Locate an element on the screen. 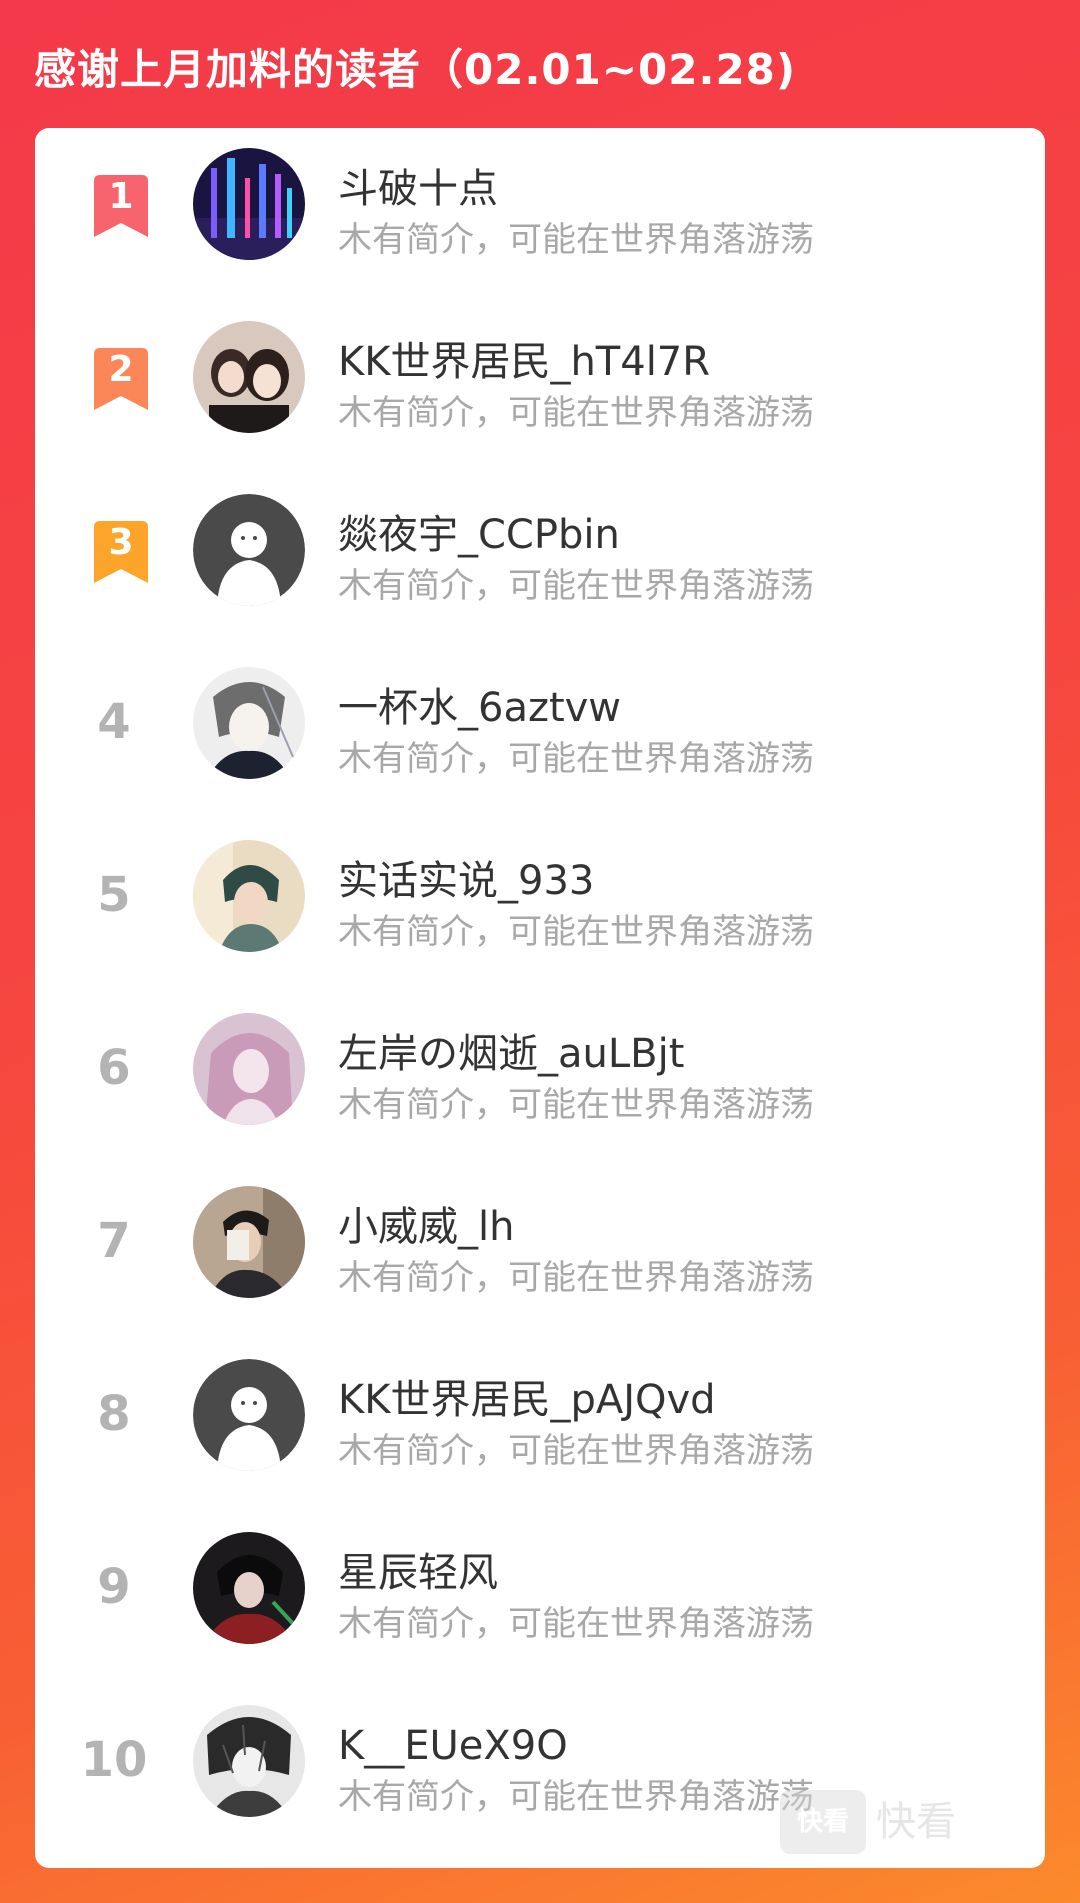  rank-badge: 1 is located at coordinates (114, 203).